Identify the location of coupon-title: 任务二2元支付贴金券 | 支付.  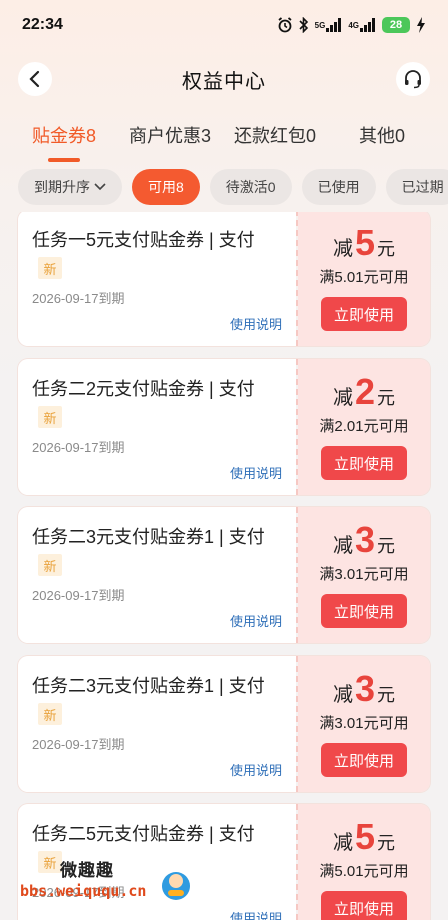
(143, 389).